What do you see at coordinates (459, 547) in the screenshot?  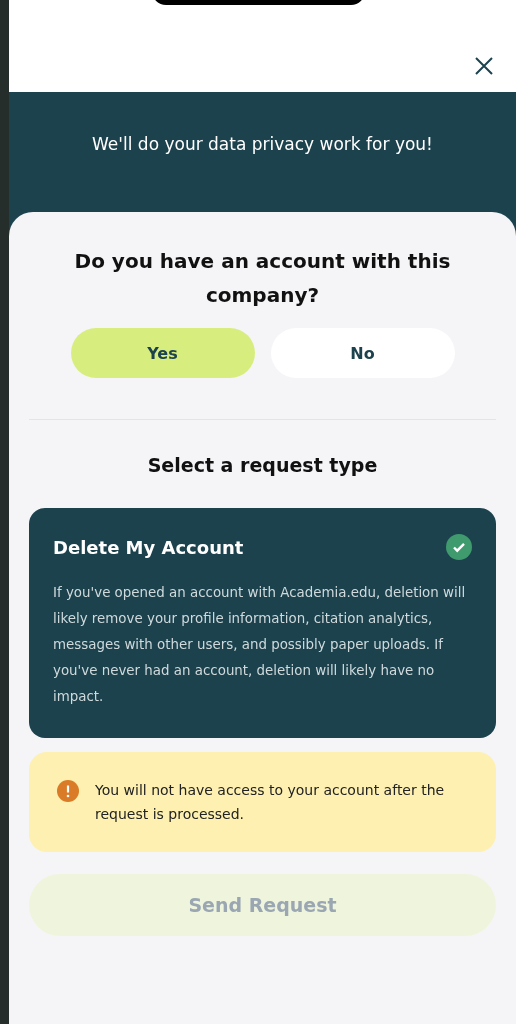 I see `check-circle-icon` at bounding box center [459, 547].